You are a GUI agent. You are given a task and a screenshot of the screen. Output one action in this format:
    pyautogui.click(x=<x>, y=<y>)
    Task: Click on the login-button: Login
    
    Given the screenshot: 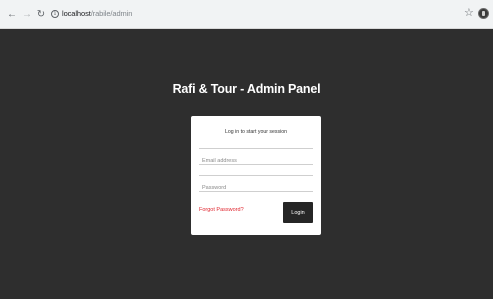 What is the action you would take?
    pyautogui.click(x=298, y=212)
    